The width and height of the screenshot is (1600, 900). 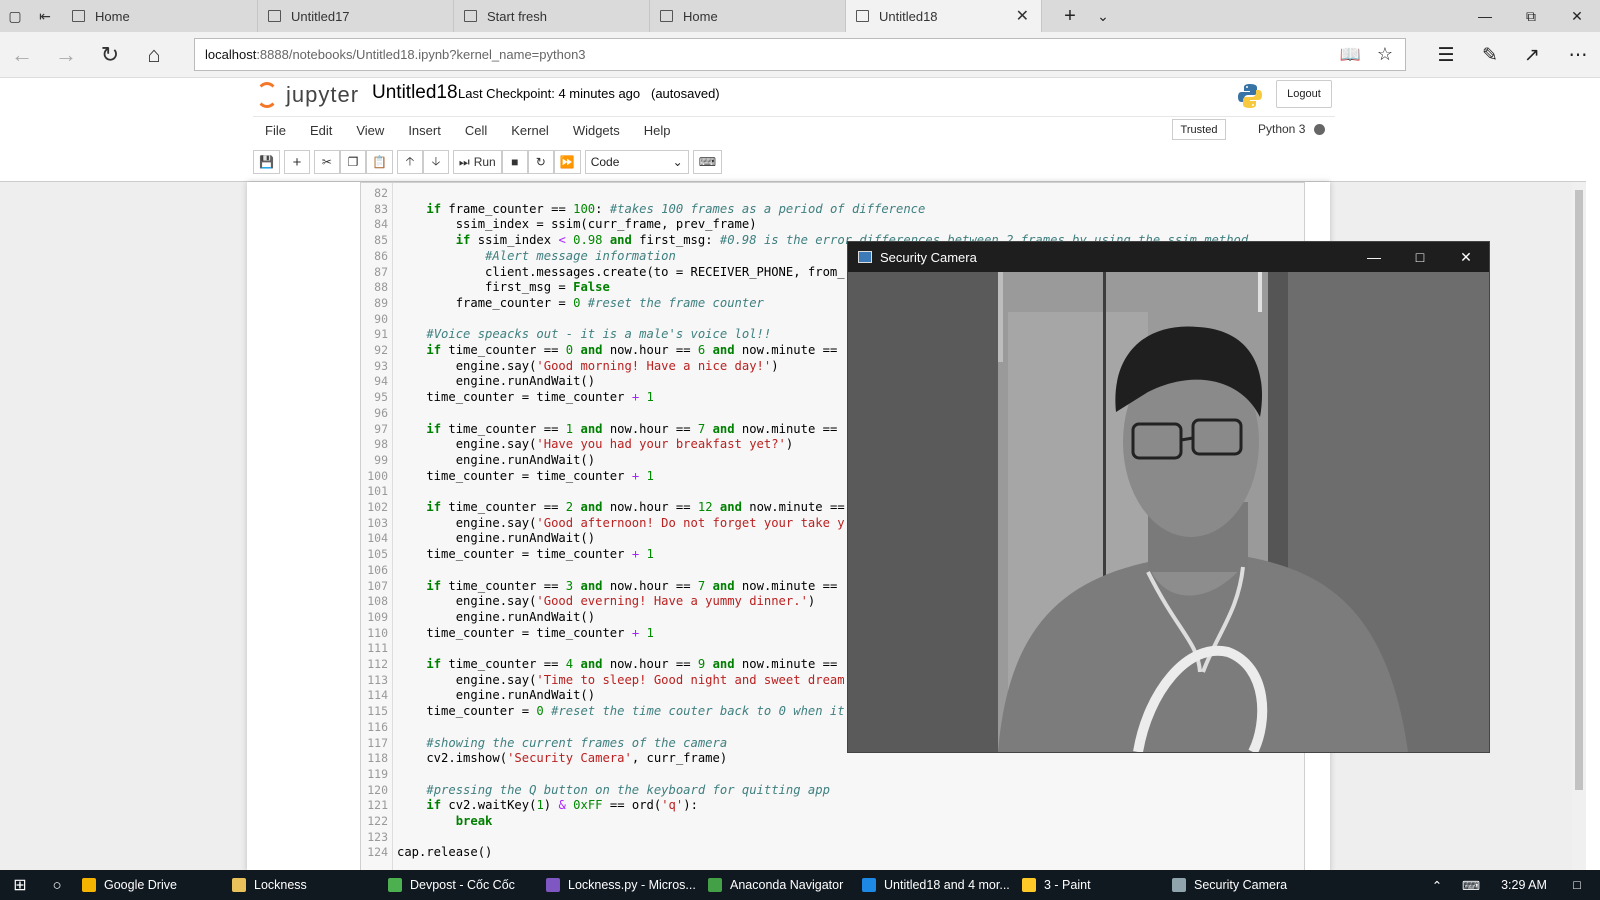 What do you see at coordinates (657, 130) in the screenshot?
I see `menu-help: Help` at bounding box center [657, 130].